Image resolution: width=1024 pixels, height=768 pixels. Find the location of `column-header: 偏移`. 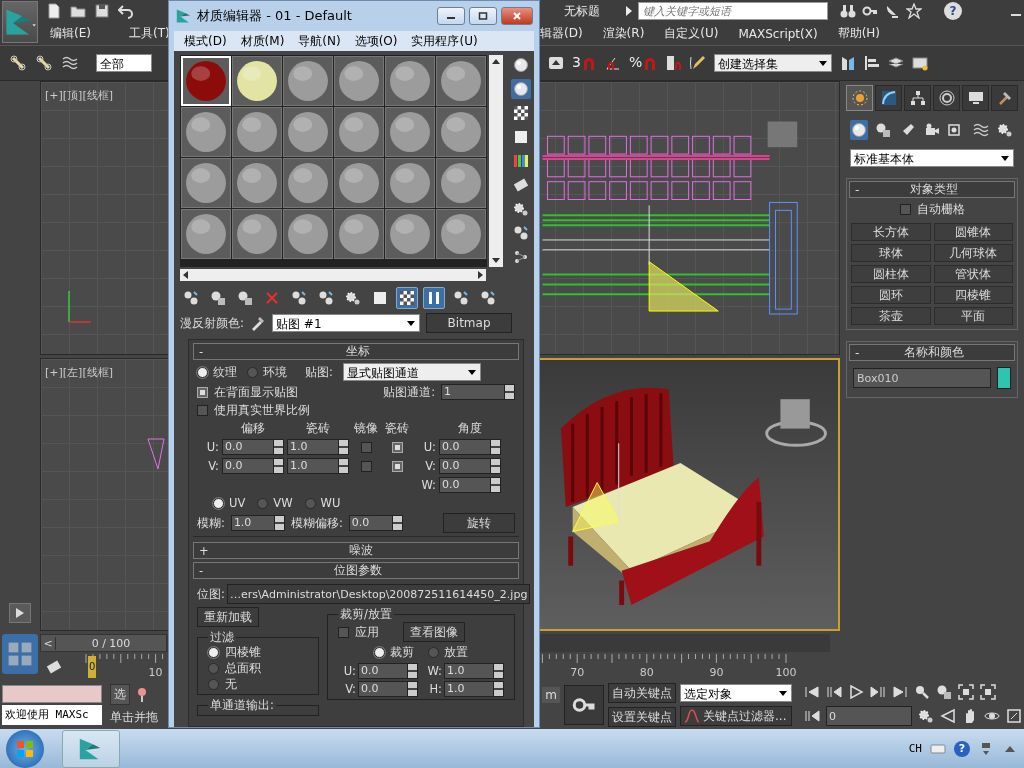

column-header: 偏移 is located at coordinates (253, 428).